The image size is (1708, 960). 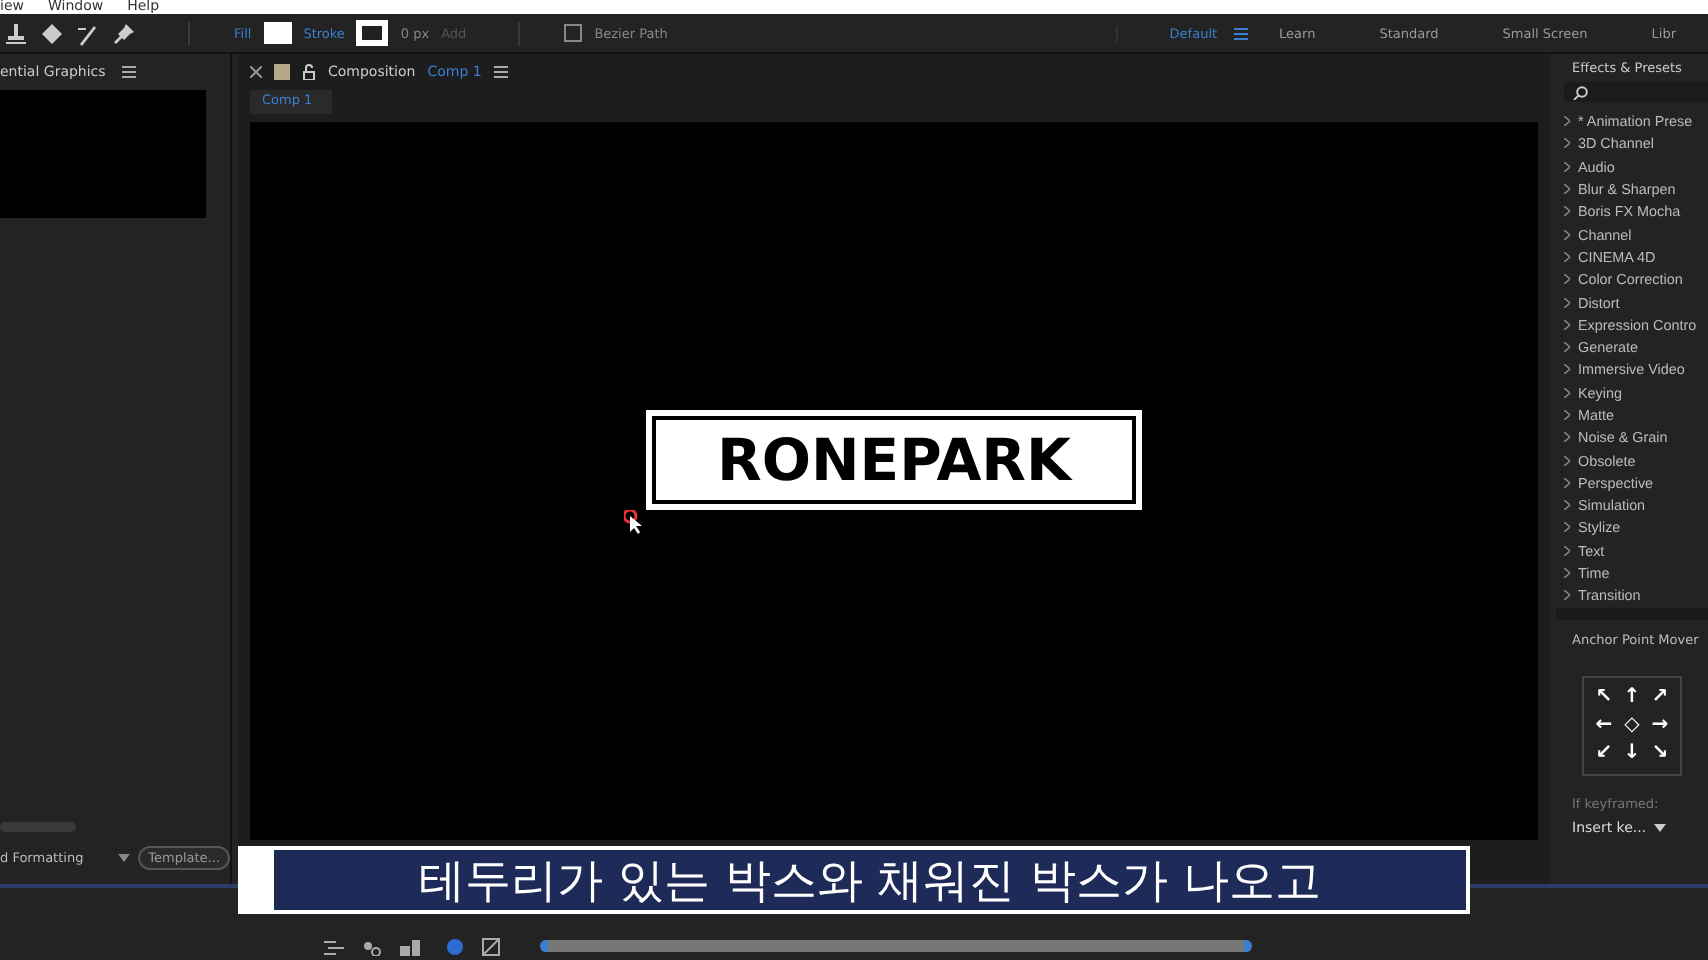 I want to click on anchor-button: ↘, so click(x=1660, y=753).